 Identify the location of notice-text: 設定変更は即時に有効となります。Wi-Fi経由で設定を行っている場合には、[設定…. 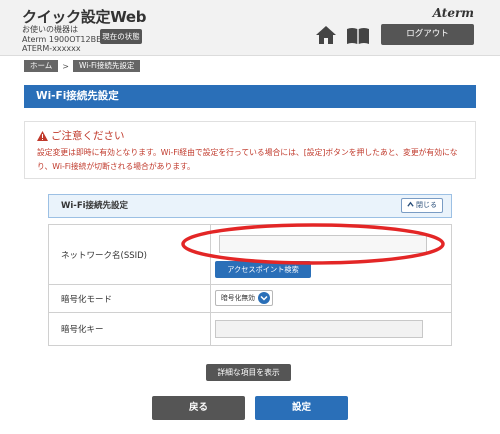
(247, 159).